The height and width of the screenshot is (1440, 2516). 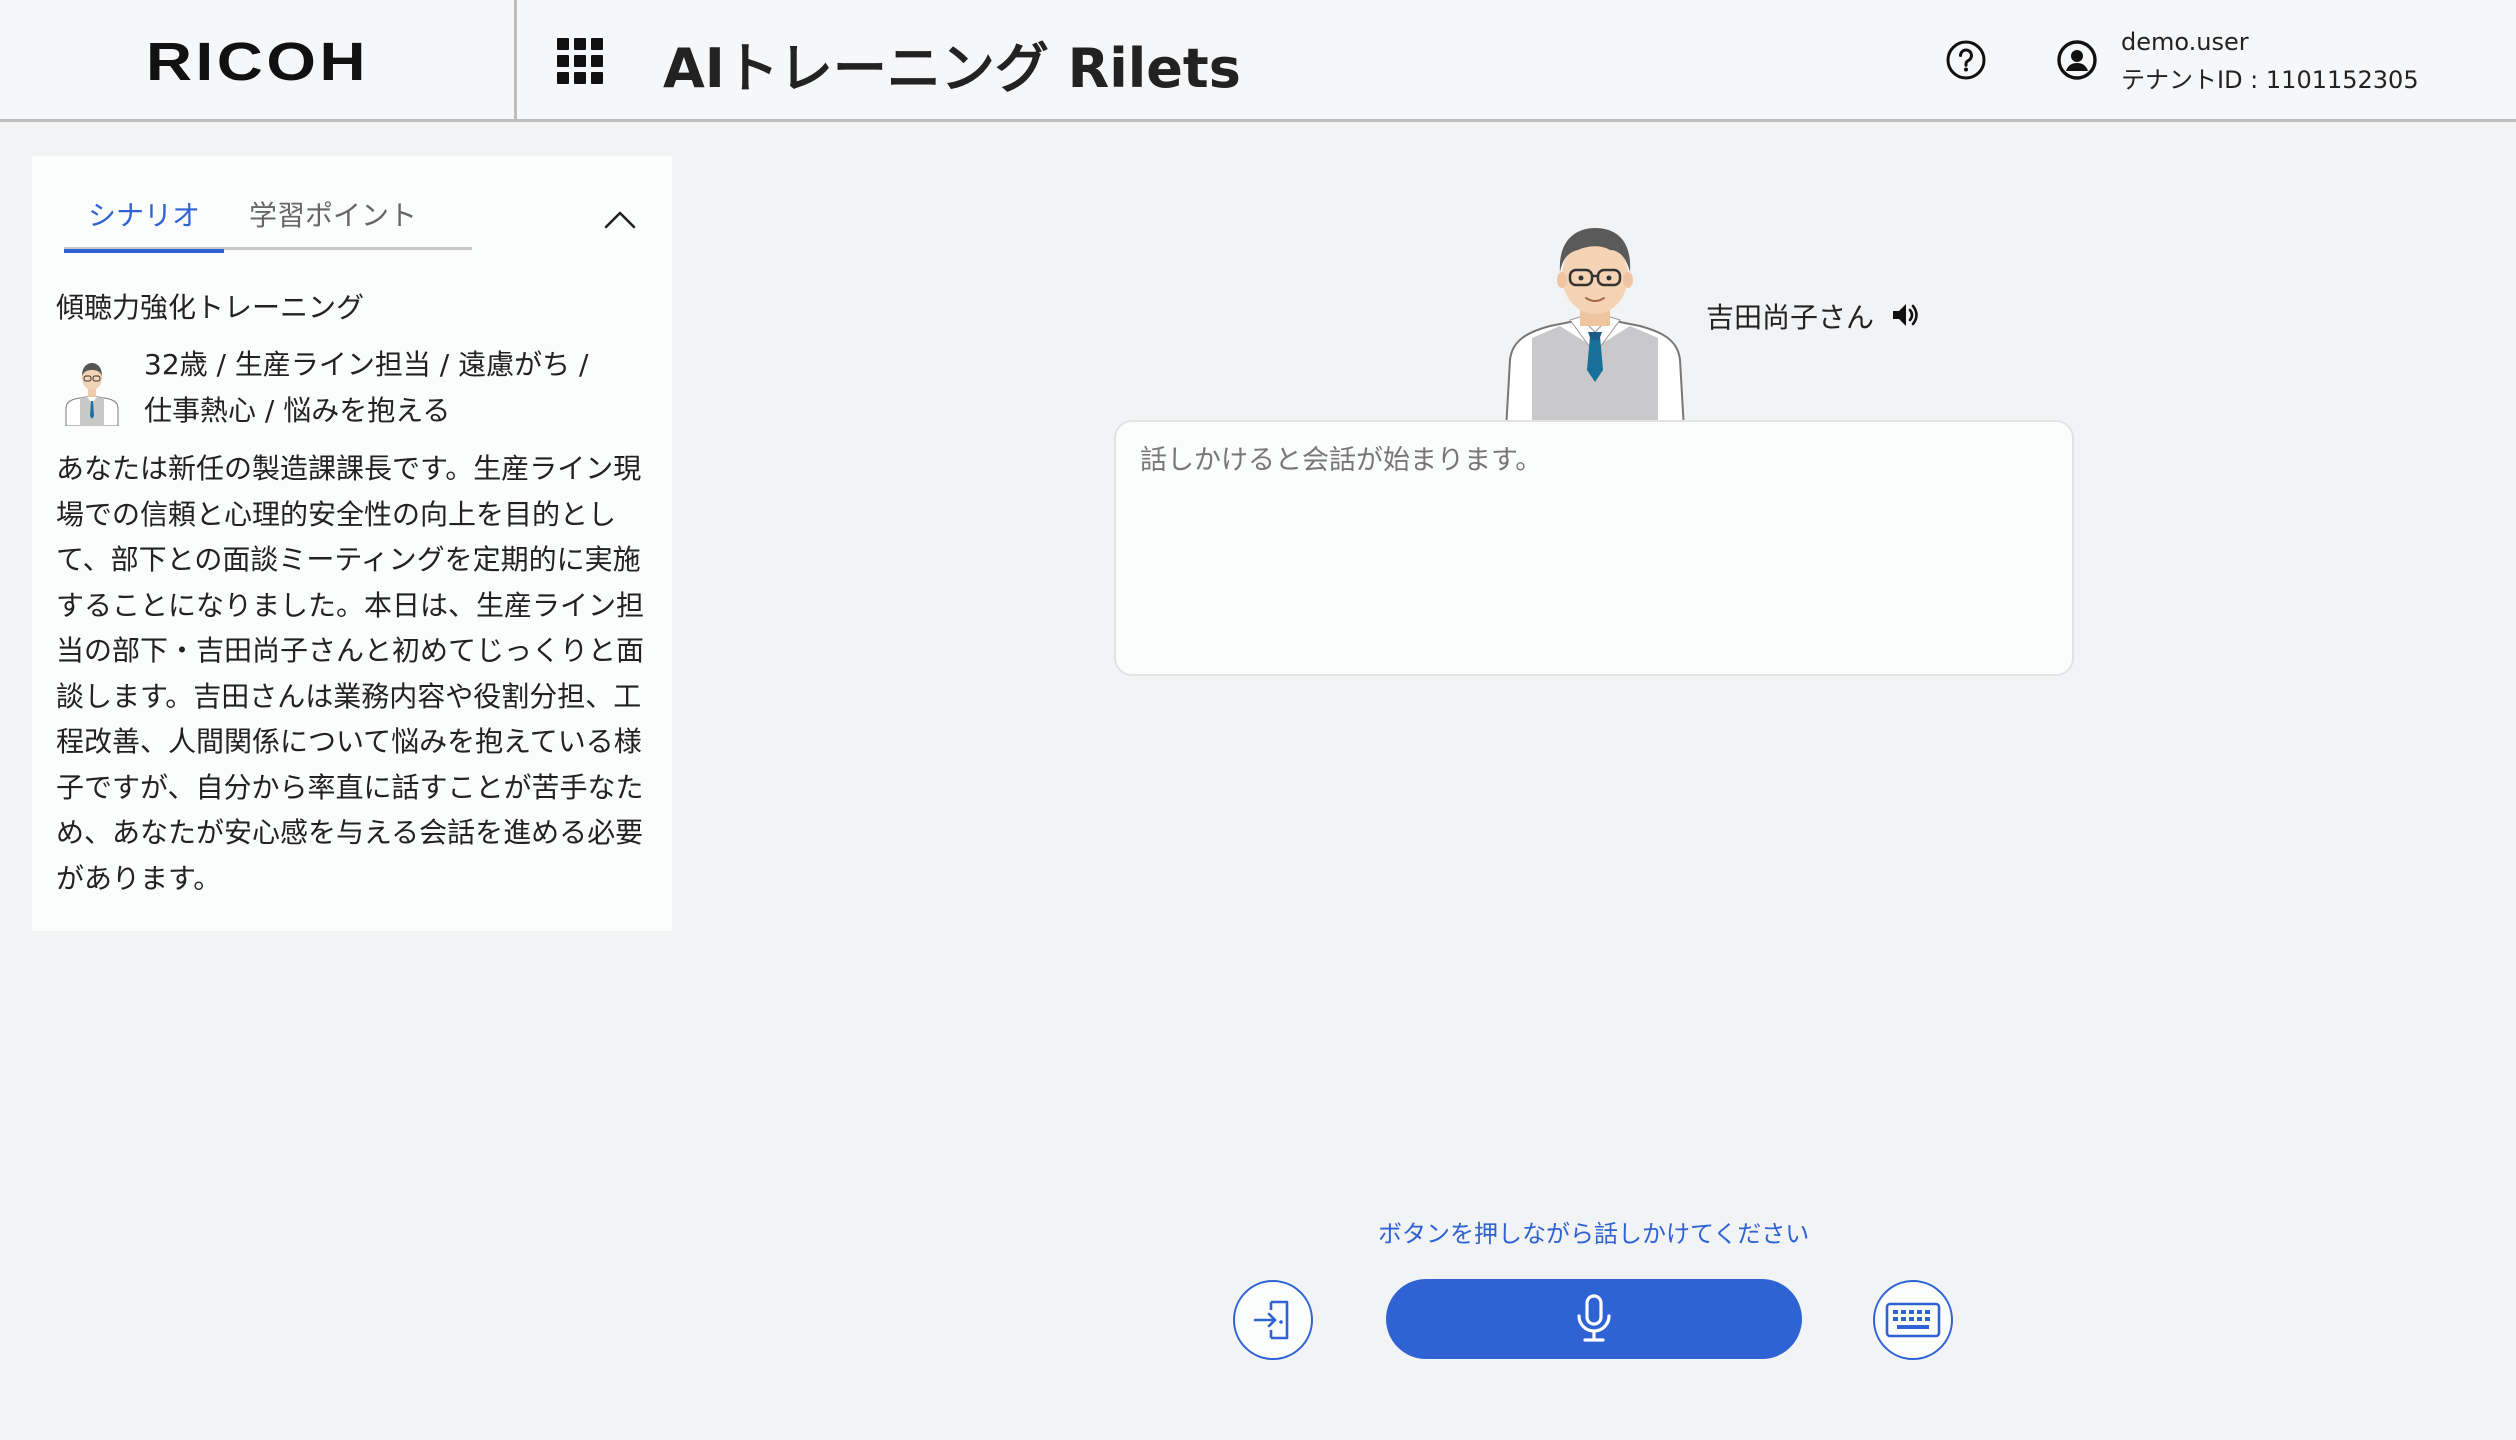 I want to click on keyboard-icon, so click(x=1913, y=1320).